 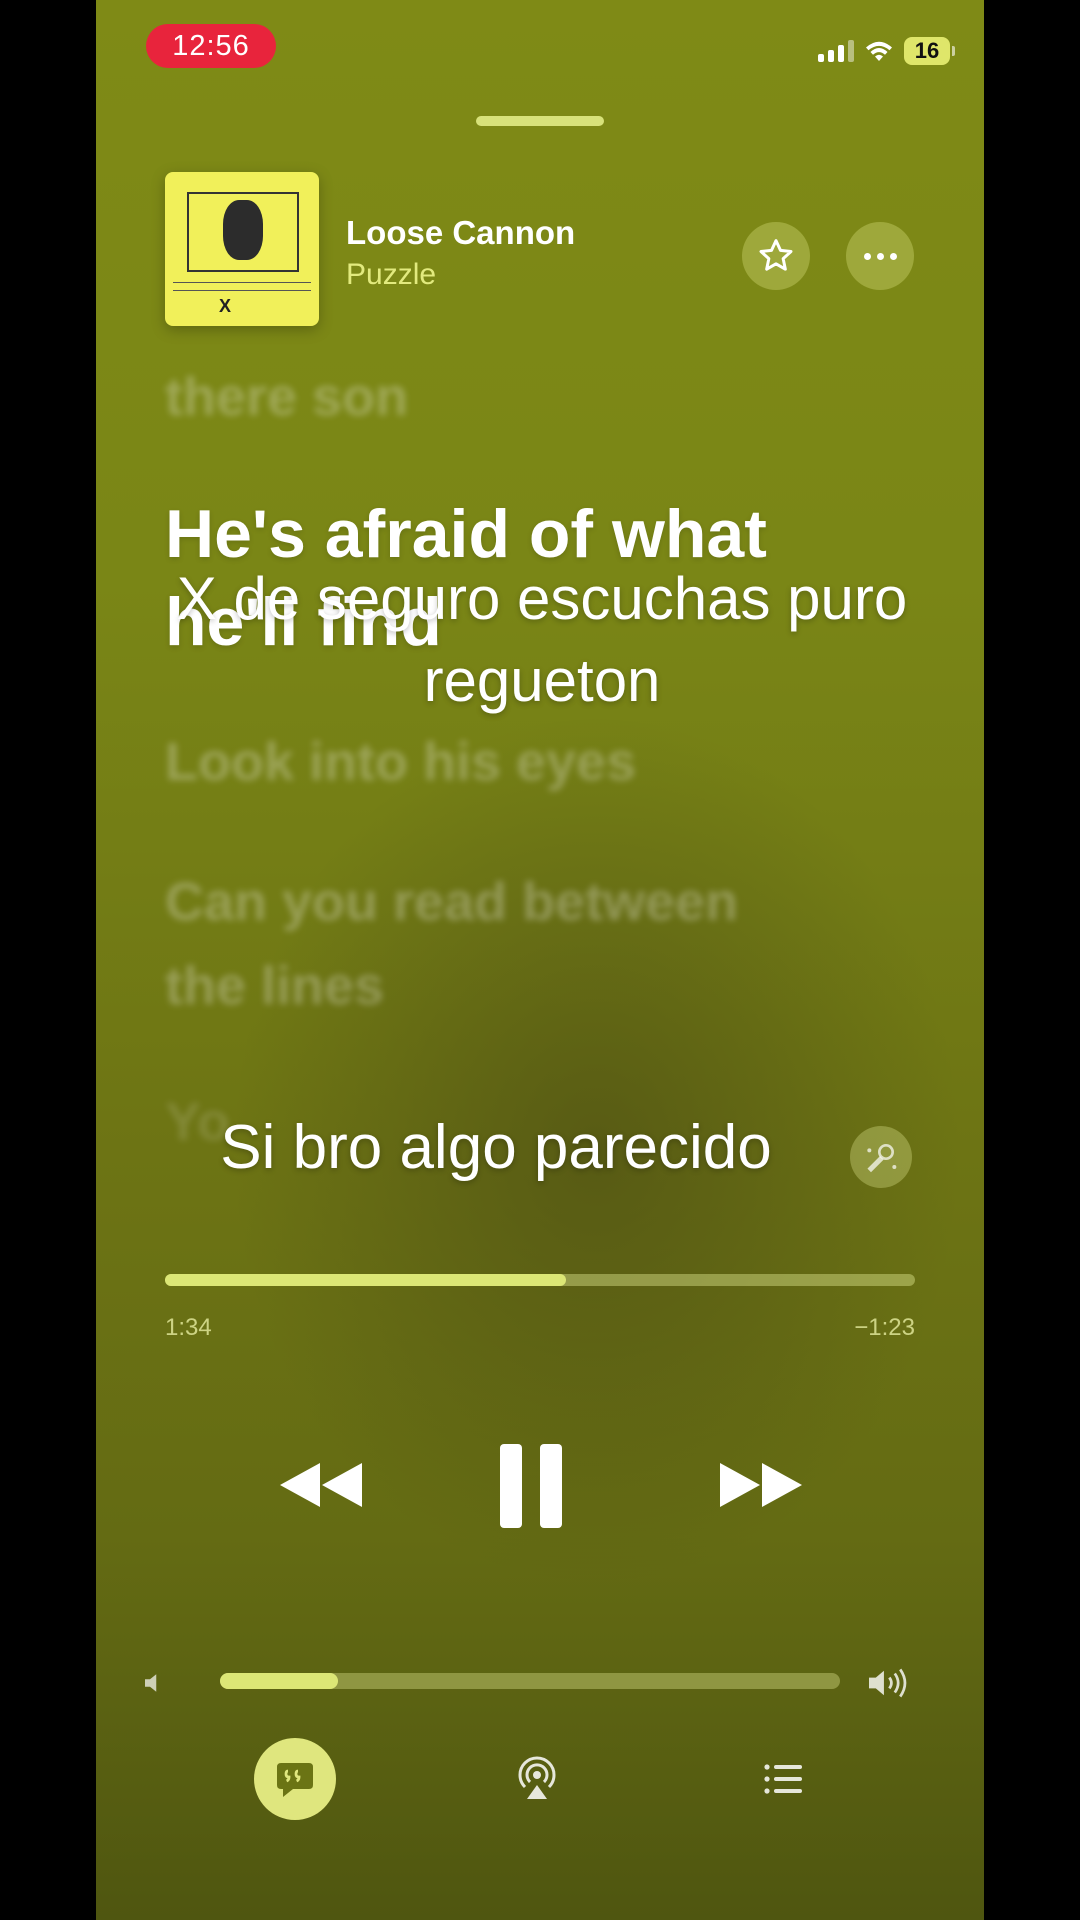 I want to click on sing-button, so click(x=881, y=1157).